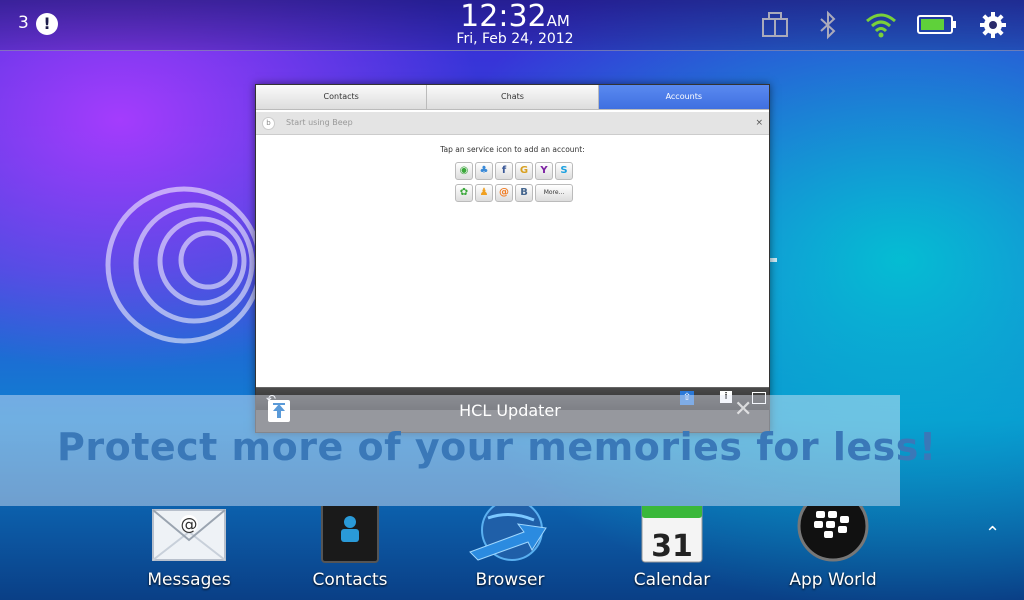 This screenshot has width=1024, height=600. I want to click on calendar-day-text: 31, so click(672, 546).